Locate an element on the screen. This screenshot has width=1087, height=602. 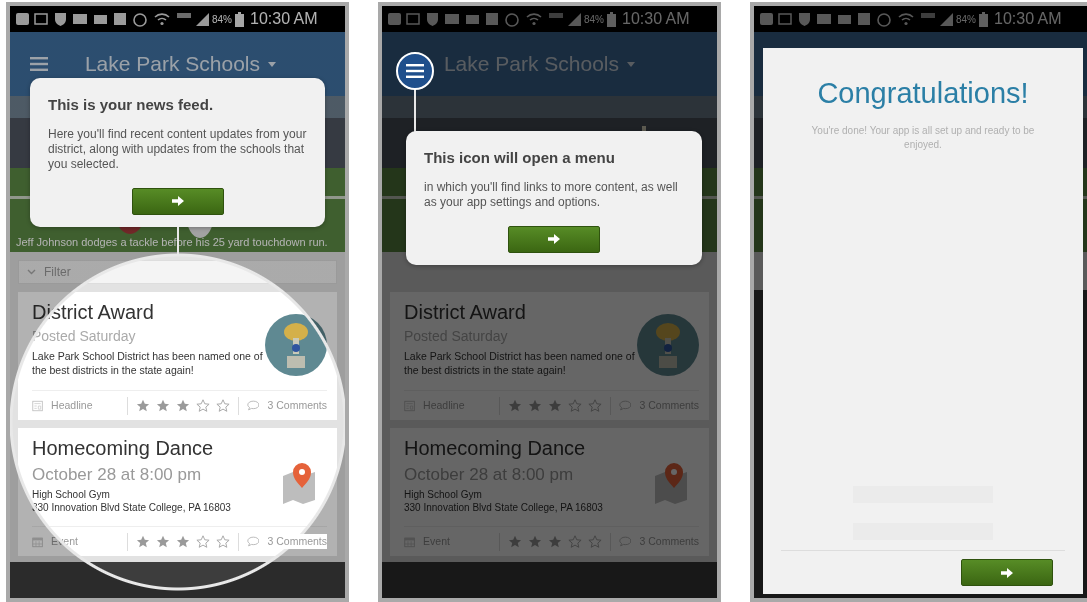
card-title: District Award is located at coordinates (465, 312).